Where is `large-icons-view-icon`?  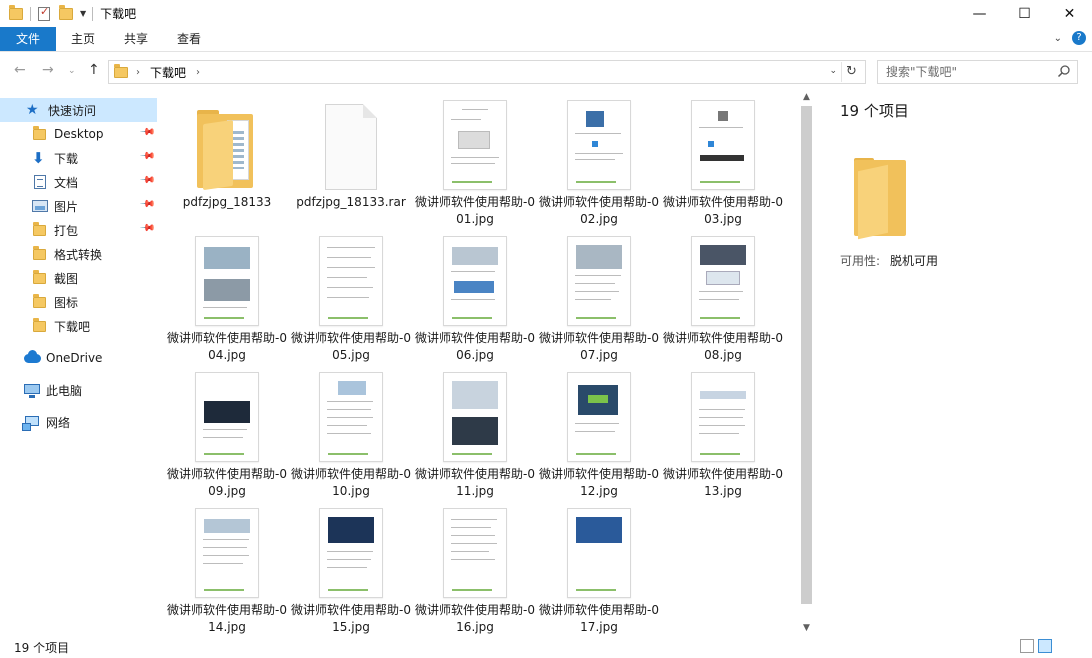
large-icons-view-icon is located at coordinates (1045, 646).